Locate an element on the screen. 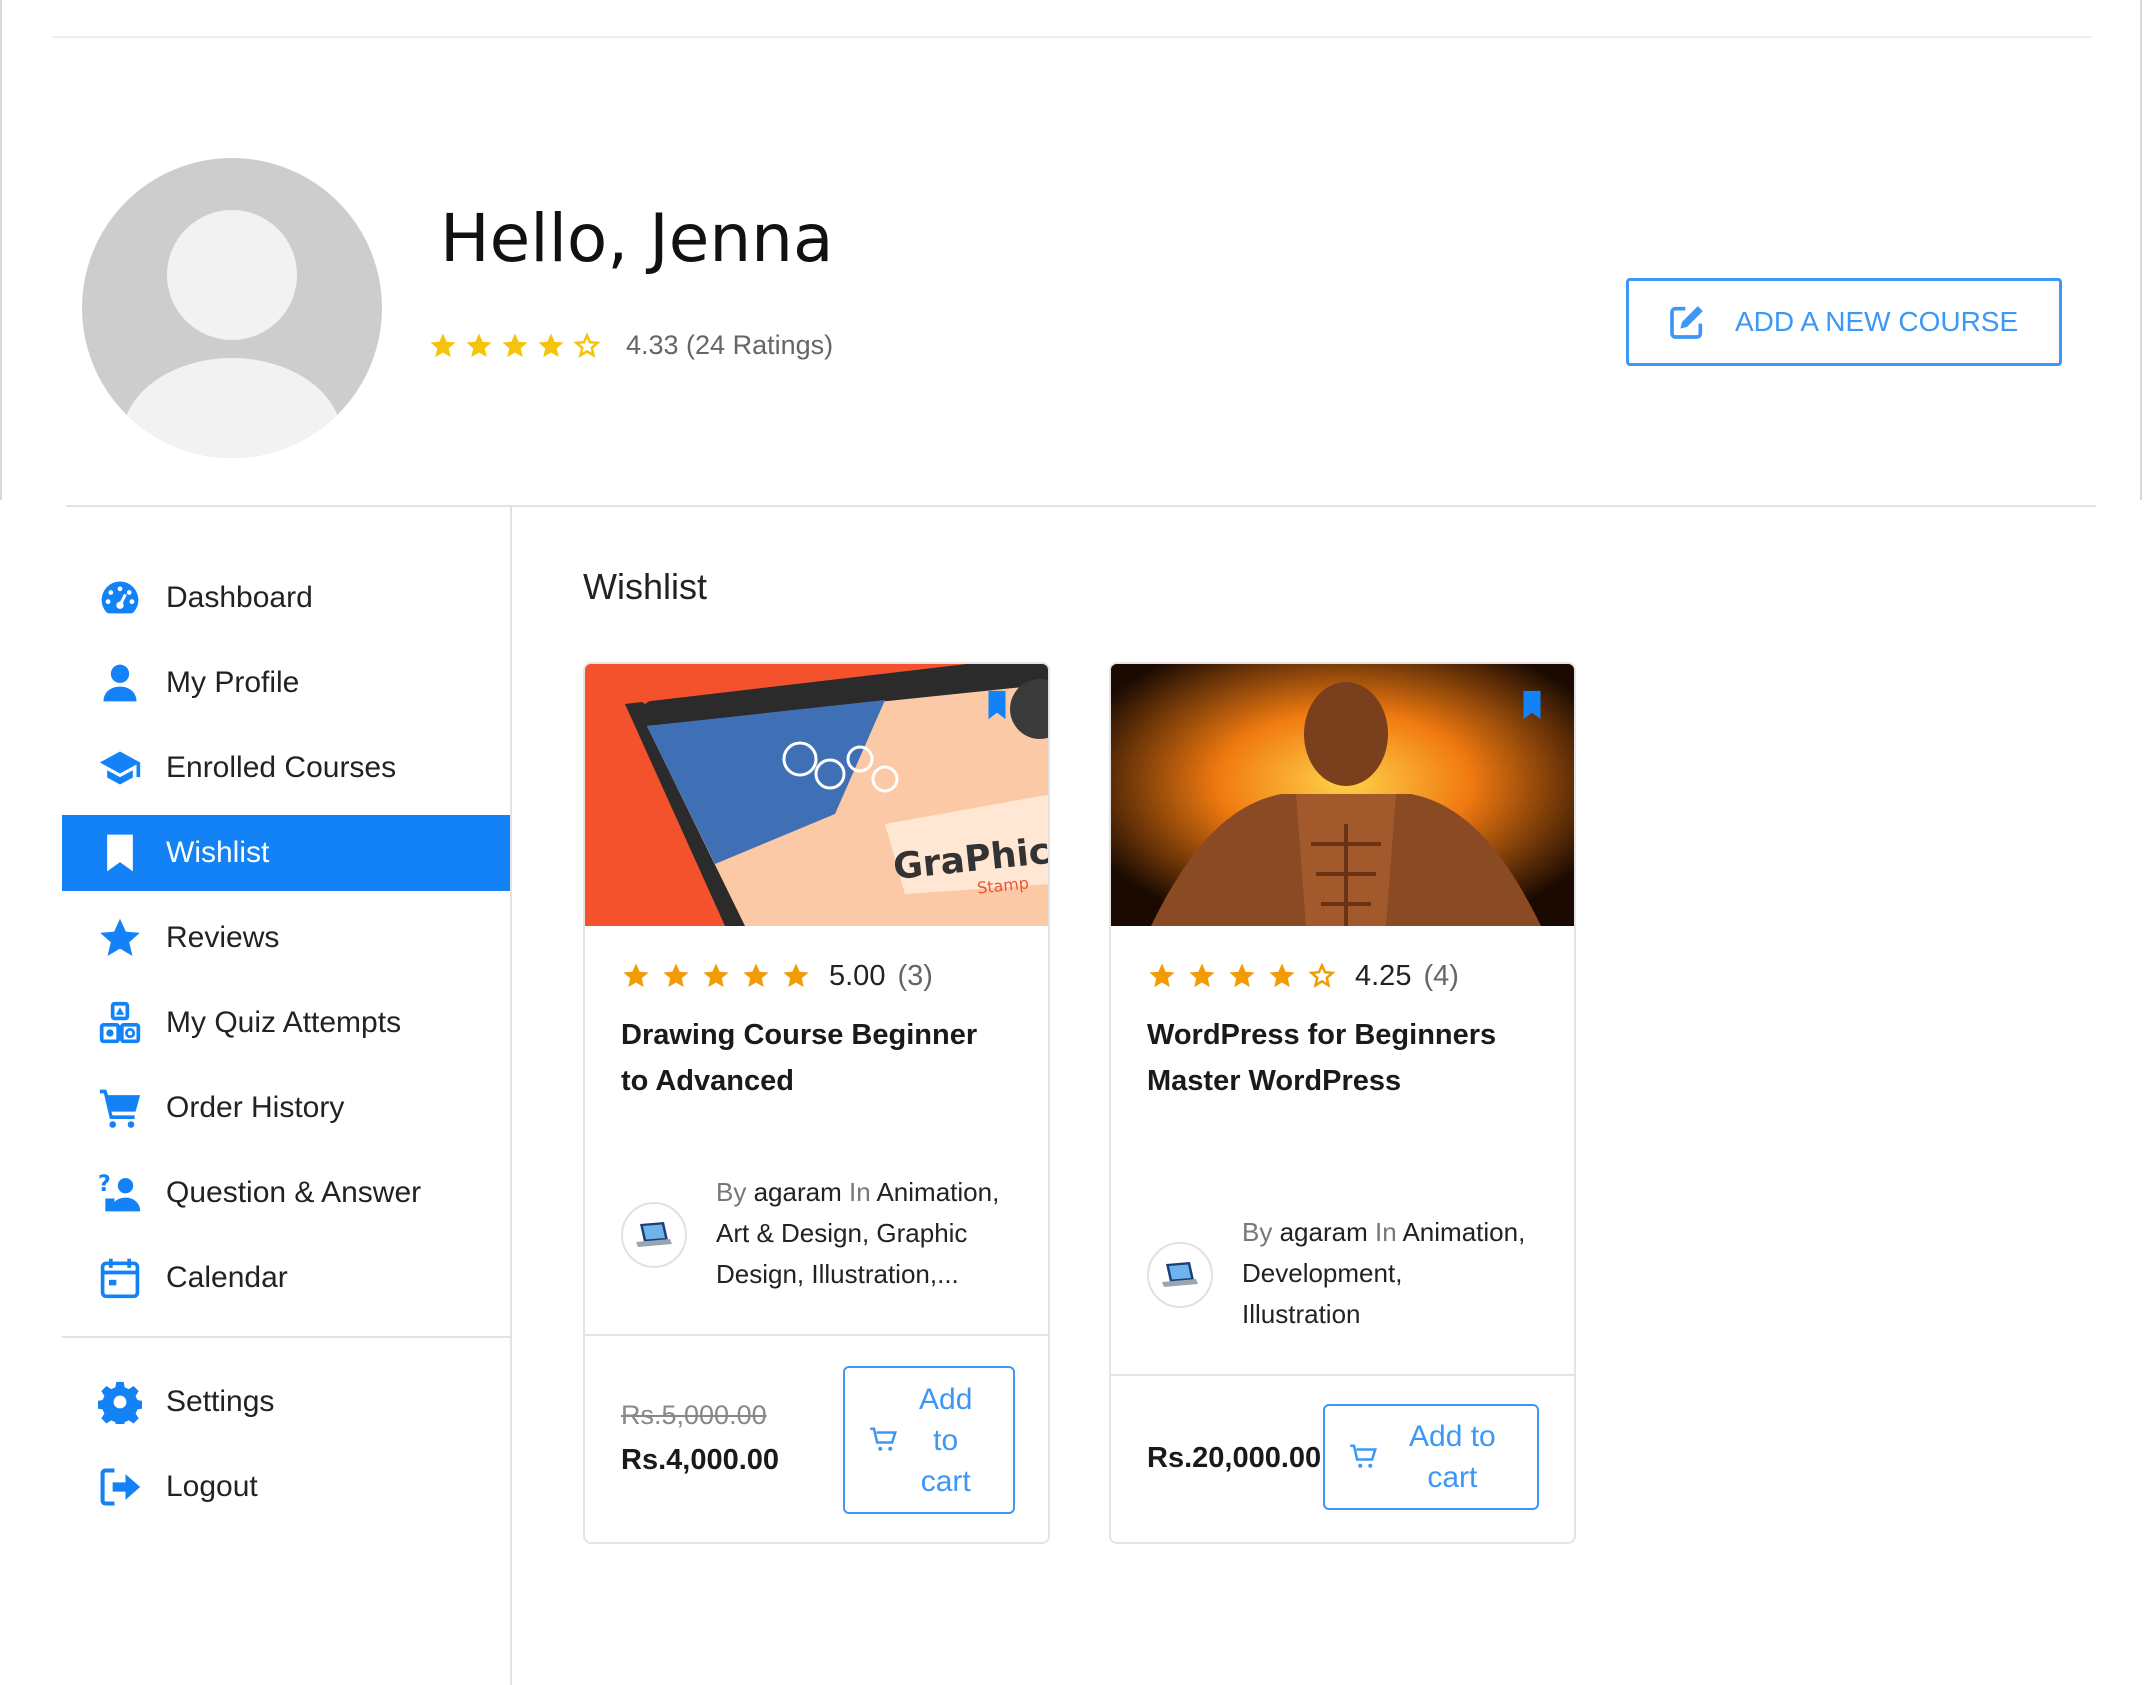  cart-label-line: to is located at coordinates (946, 1440).